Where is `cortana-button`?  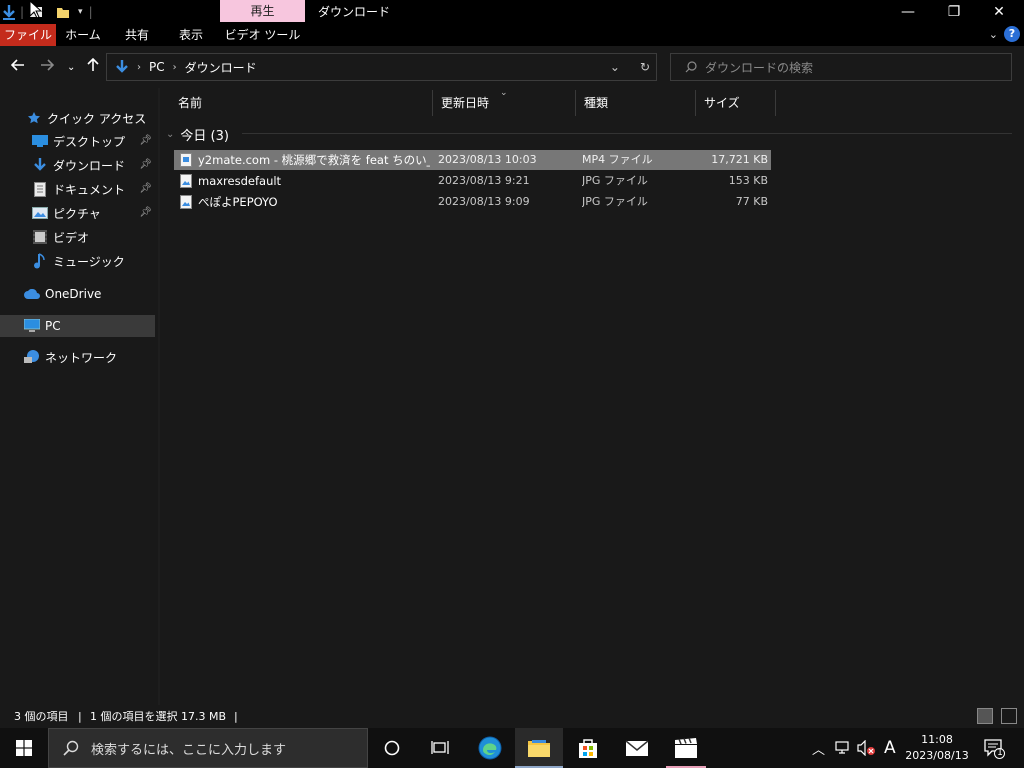 cortana-button is located at coordinates (392, 748).